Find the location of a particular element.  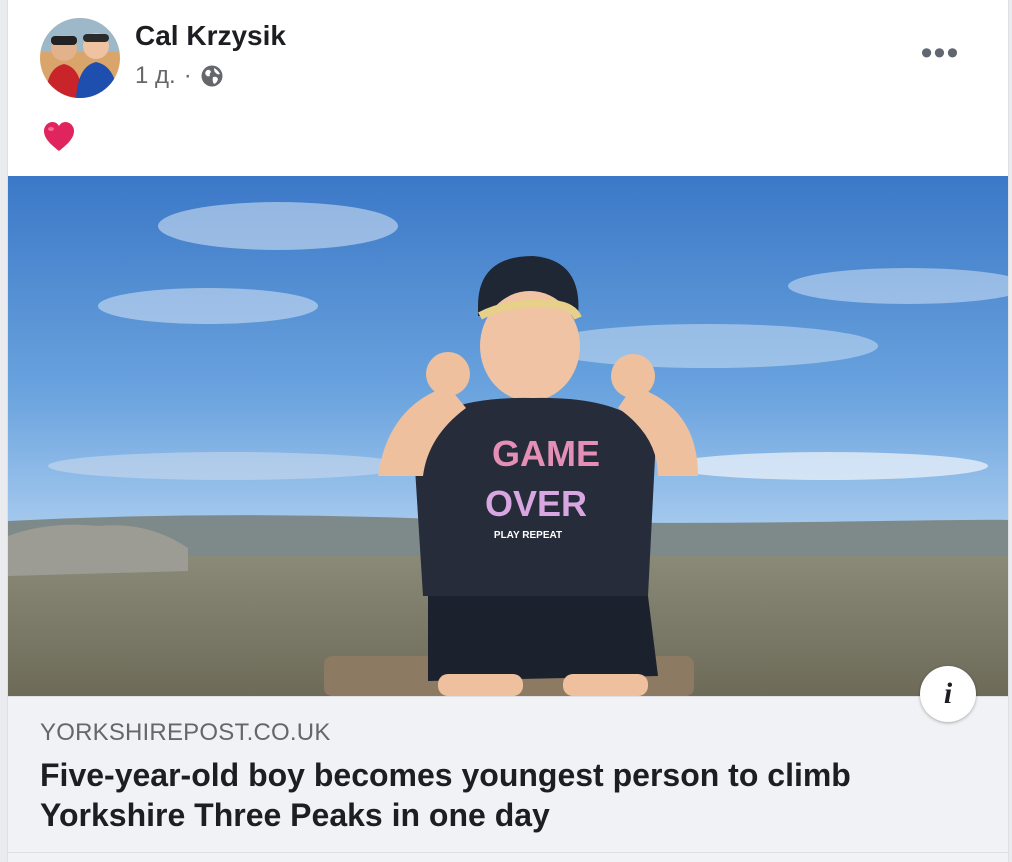

post-meta: 1 д. · is located at coordinates (179, 76).